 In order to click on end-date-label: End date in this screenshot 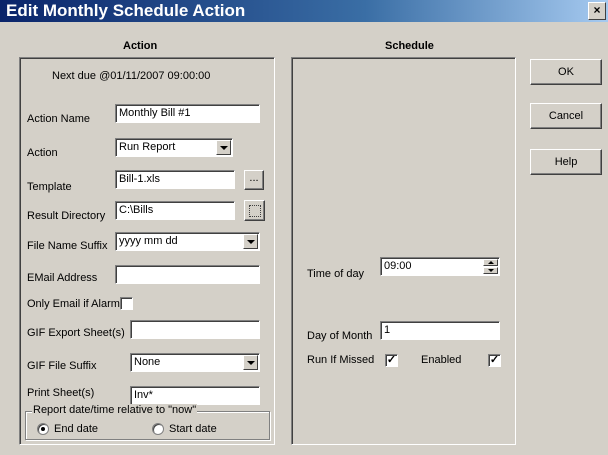, I will do `click(76, 429)`.